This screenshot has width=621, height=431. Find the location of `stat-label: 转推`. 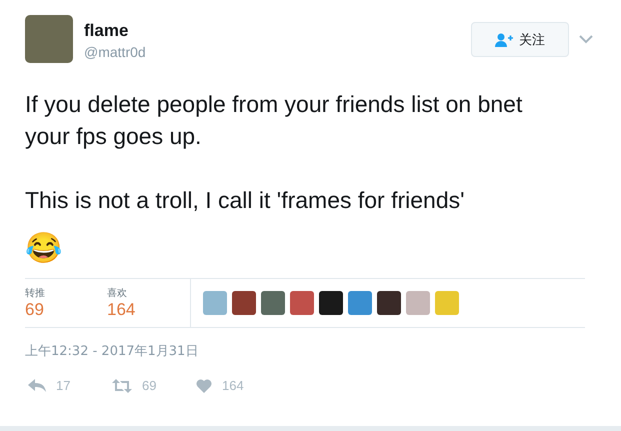

stat-label: 转推 is located at coordinates (35, 293).